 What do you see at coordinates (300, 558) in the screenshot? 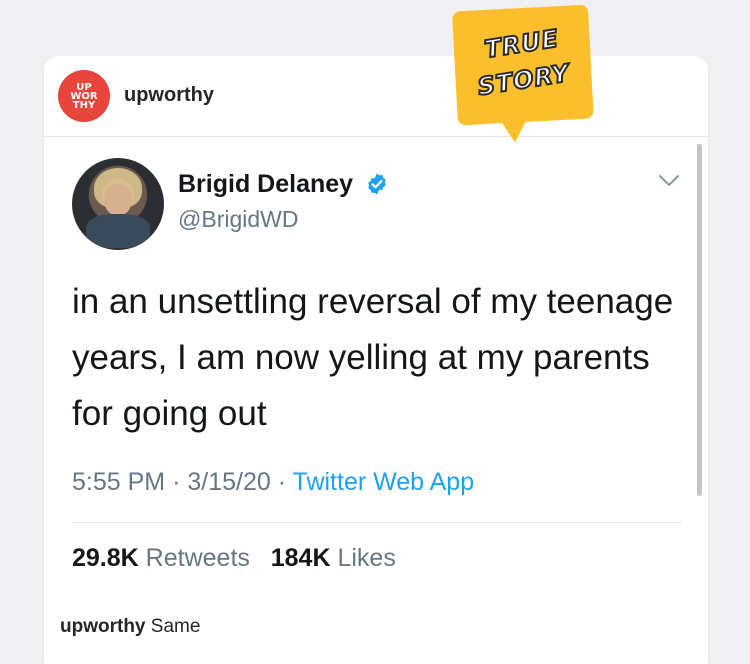
I see `likes-count: 184K` at bounding box center [300, 558].